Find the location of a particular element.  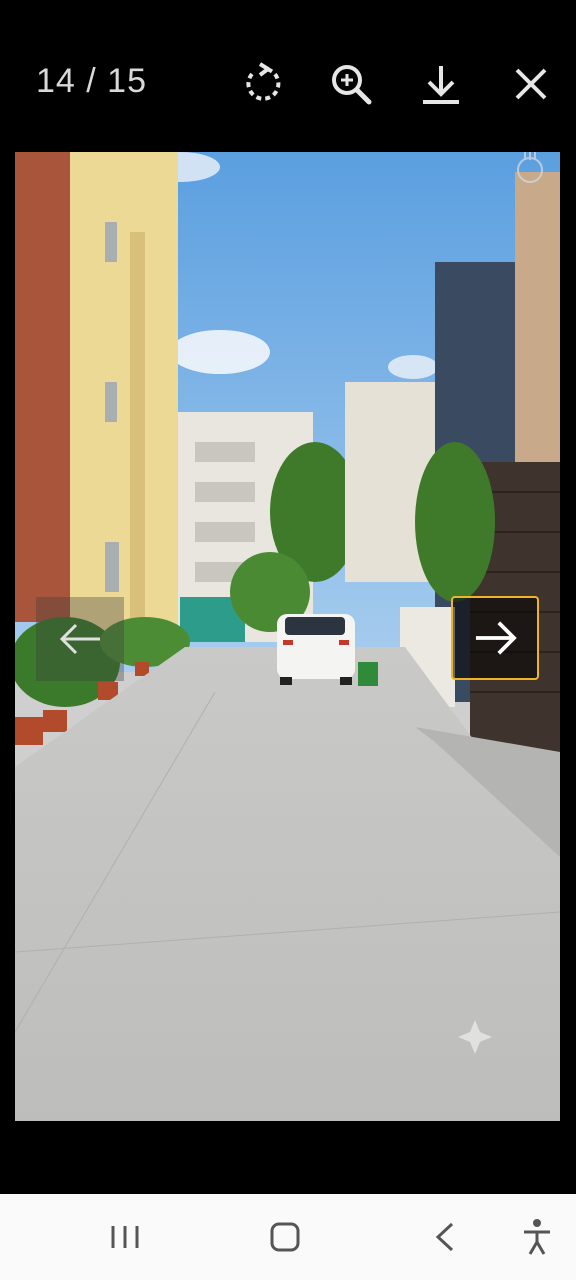

zoom-in-icon is located at coordinates (352, 85).